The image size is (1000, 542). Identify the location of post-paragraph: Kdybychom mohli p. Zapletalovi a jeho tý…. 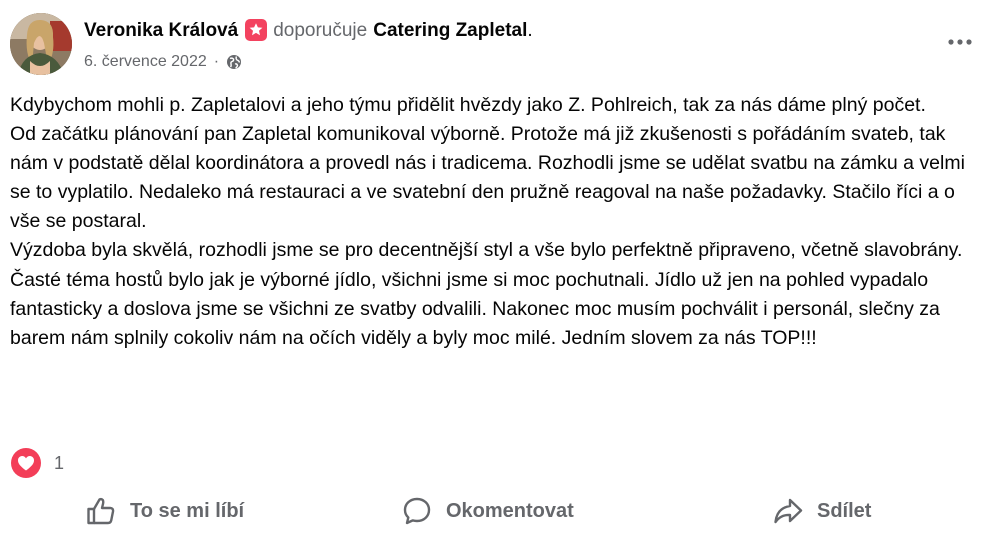
(468, 105).